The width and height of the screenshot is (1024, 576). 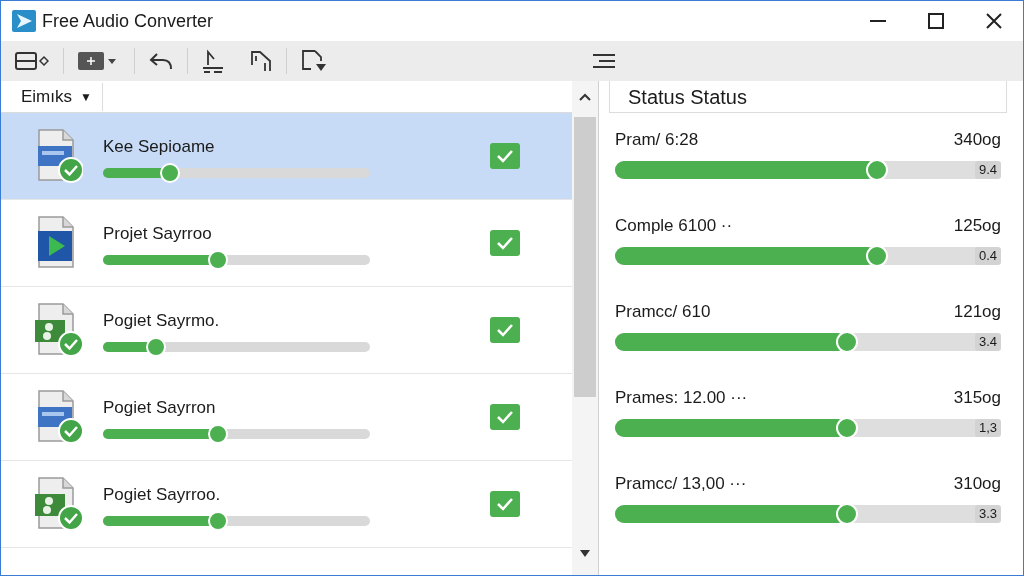 I want to click on layout-icon, so click(x=32, y=61).